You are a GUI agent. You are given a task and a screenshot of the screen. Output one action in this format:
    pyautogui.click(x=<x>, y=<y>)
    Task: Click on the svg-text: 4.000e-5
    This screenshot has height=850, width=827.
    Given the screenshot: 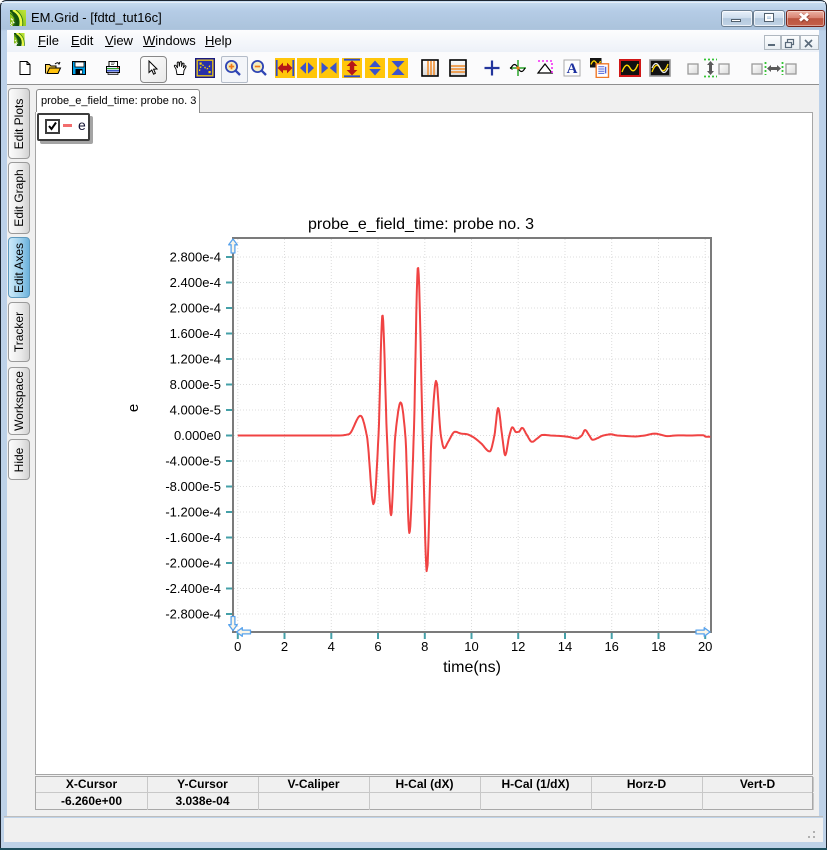 What is the action you would take?
    pyautogui.click(x=195, y=410)
    